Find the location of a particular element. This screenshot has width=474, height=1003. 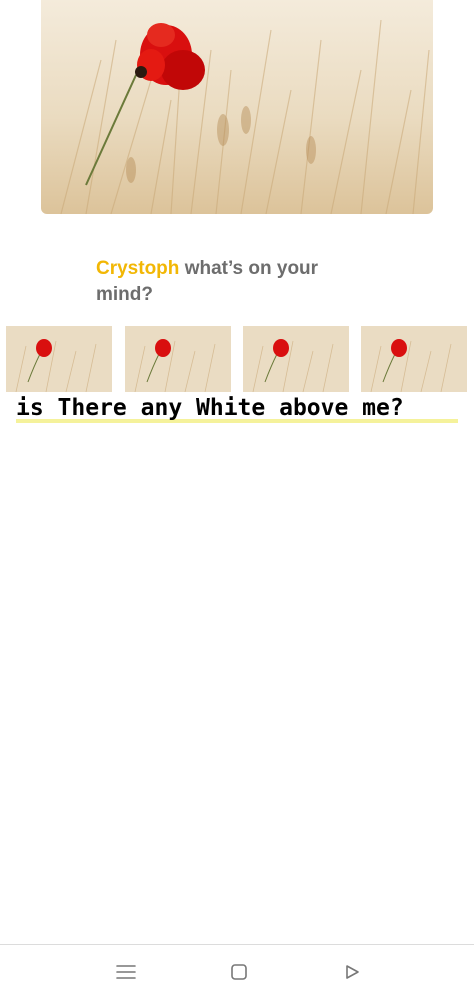

back-triangle-icon is located at coordinates (352, 974).